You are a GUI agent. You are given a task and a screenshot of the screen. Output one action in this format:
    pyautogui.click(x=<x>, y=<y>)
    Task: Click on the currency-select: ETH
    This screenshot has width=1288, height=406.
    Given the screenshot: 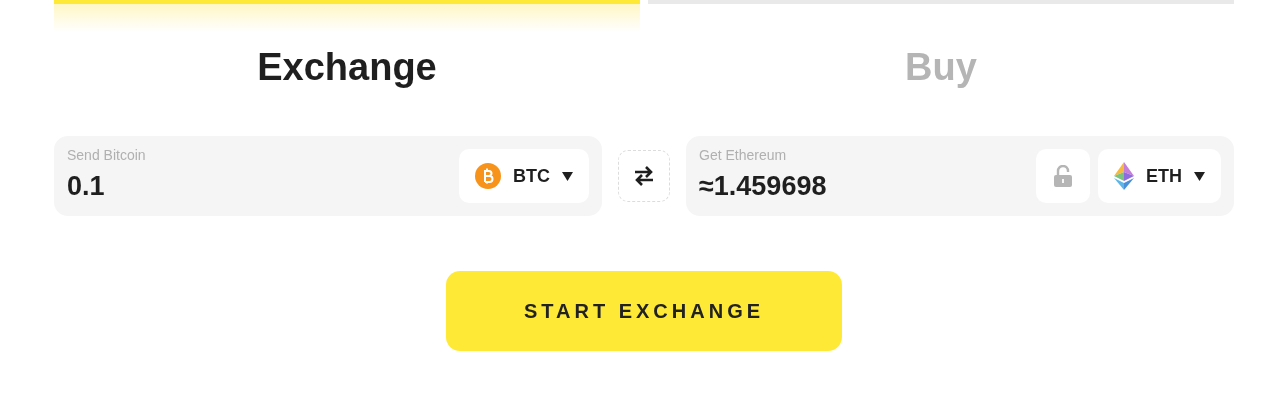 What is the action you would take?
    pyautogui.click(x=1159, y=176)
    